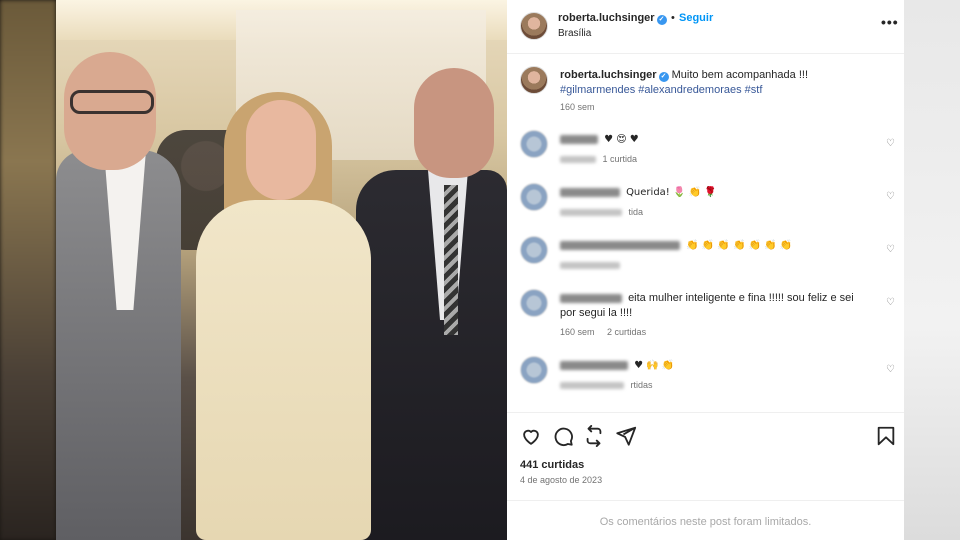  I want to click on comment-item: ♥ 😍 ♥ 1 curtida ♡, so click(705, 154).